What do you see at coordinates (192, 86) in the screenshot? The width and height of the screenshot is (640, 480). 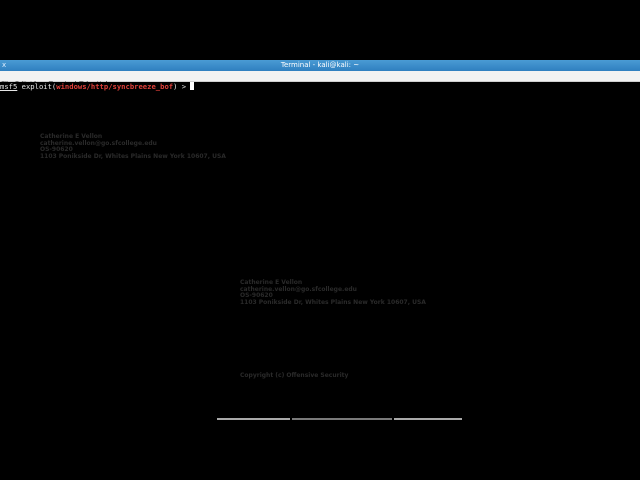 I see `text-cursor` at bounding box center [192, 86].